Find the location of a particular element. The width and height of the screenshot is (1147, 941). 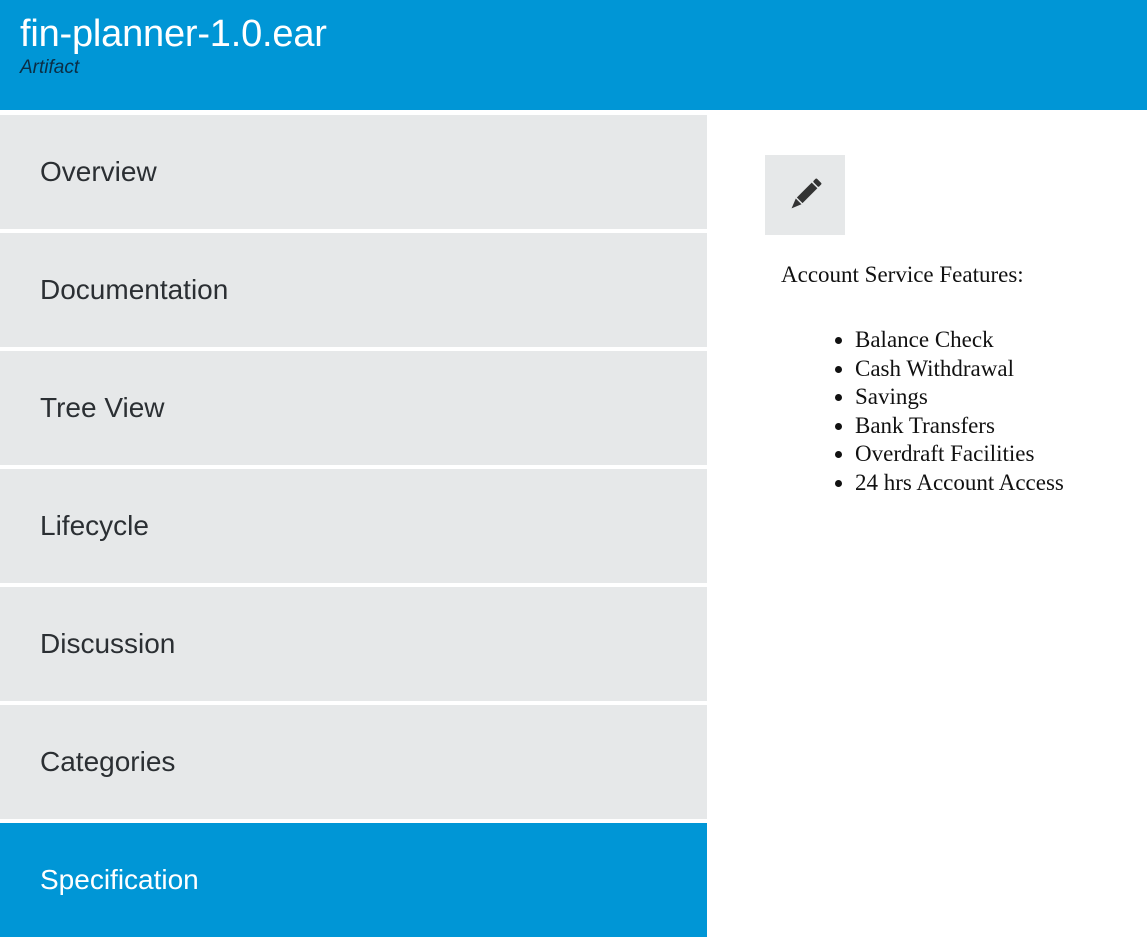

list-item: Overdraft Facilities is located at coordinates (959, 454).